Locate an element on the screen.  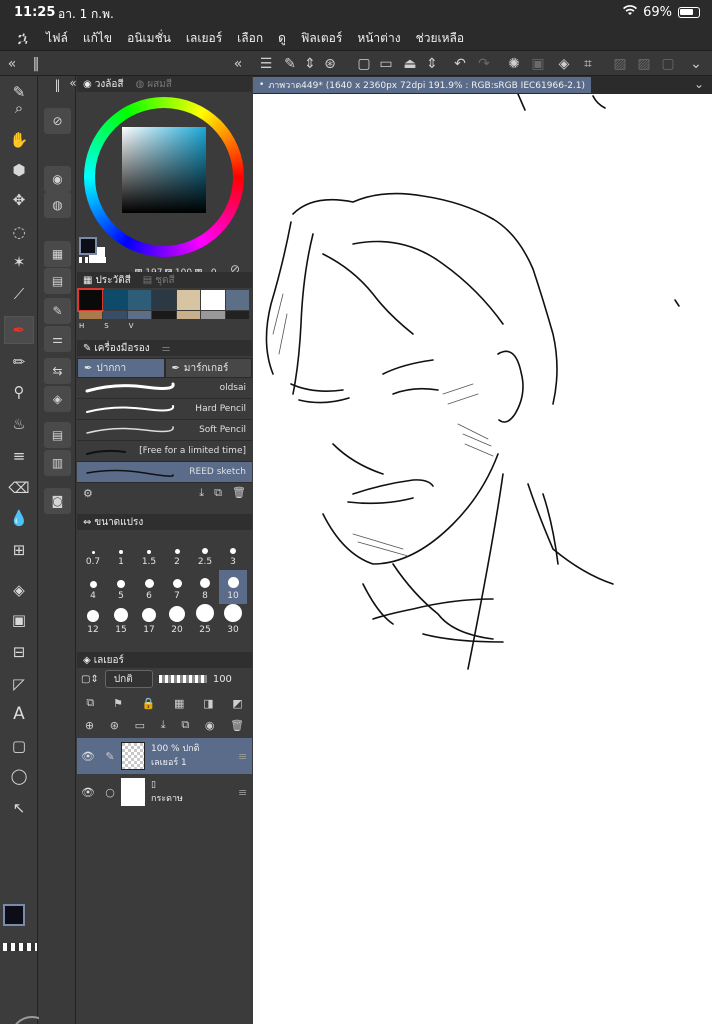
transparent-color-swatch is located at coordinates (20, 947).